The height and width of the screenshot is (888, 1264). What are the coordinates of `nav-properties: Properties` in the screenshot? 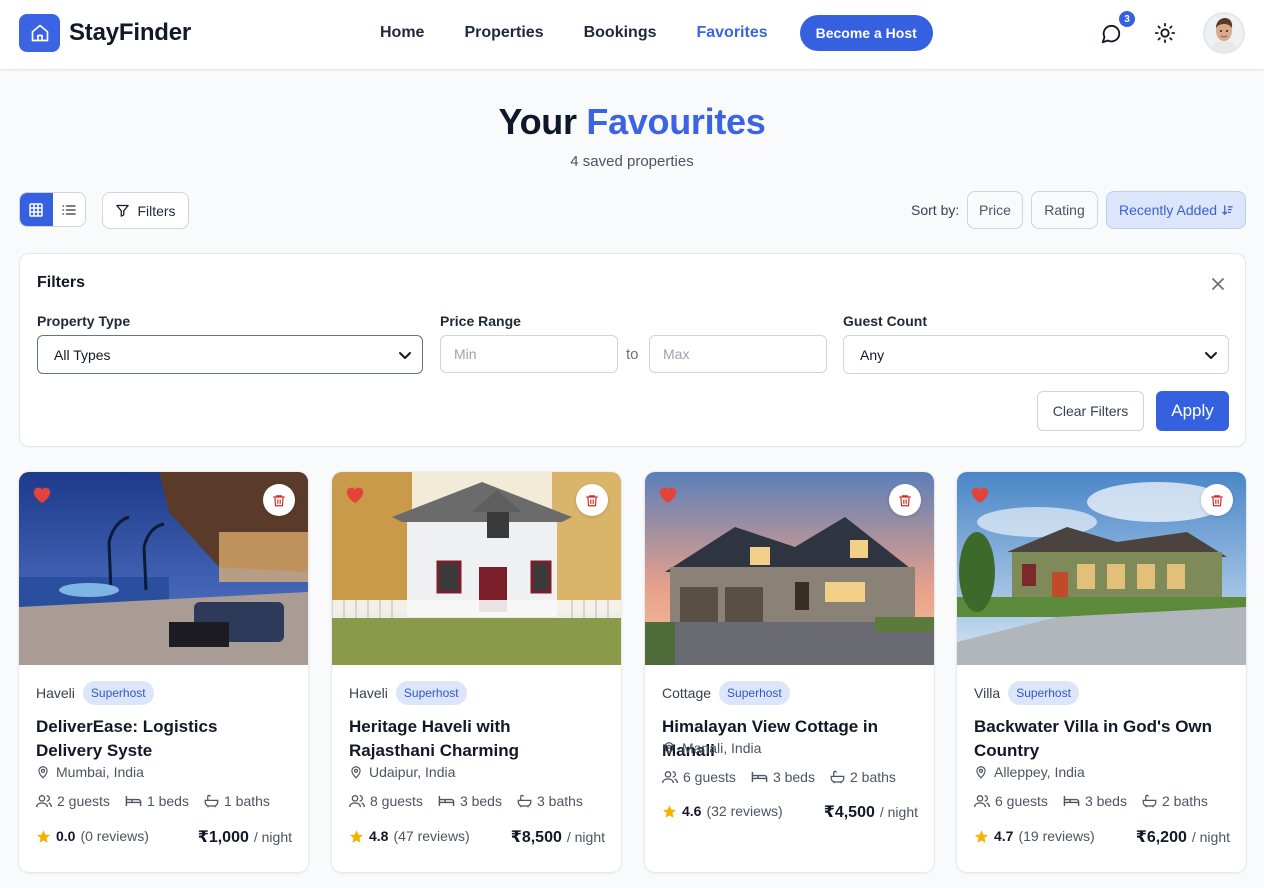 It's located at (503, 33).